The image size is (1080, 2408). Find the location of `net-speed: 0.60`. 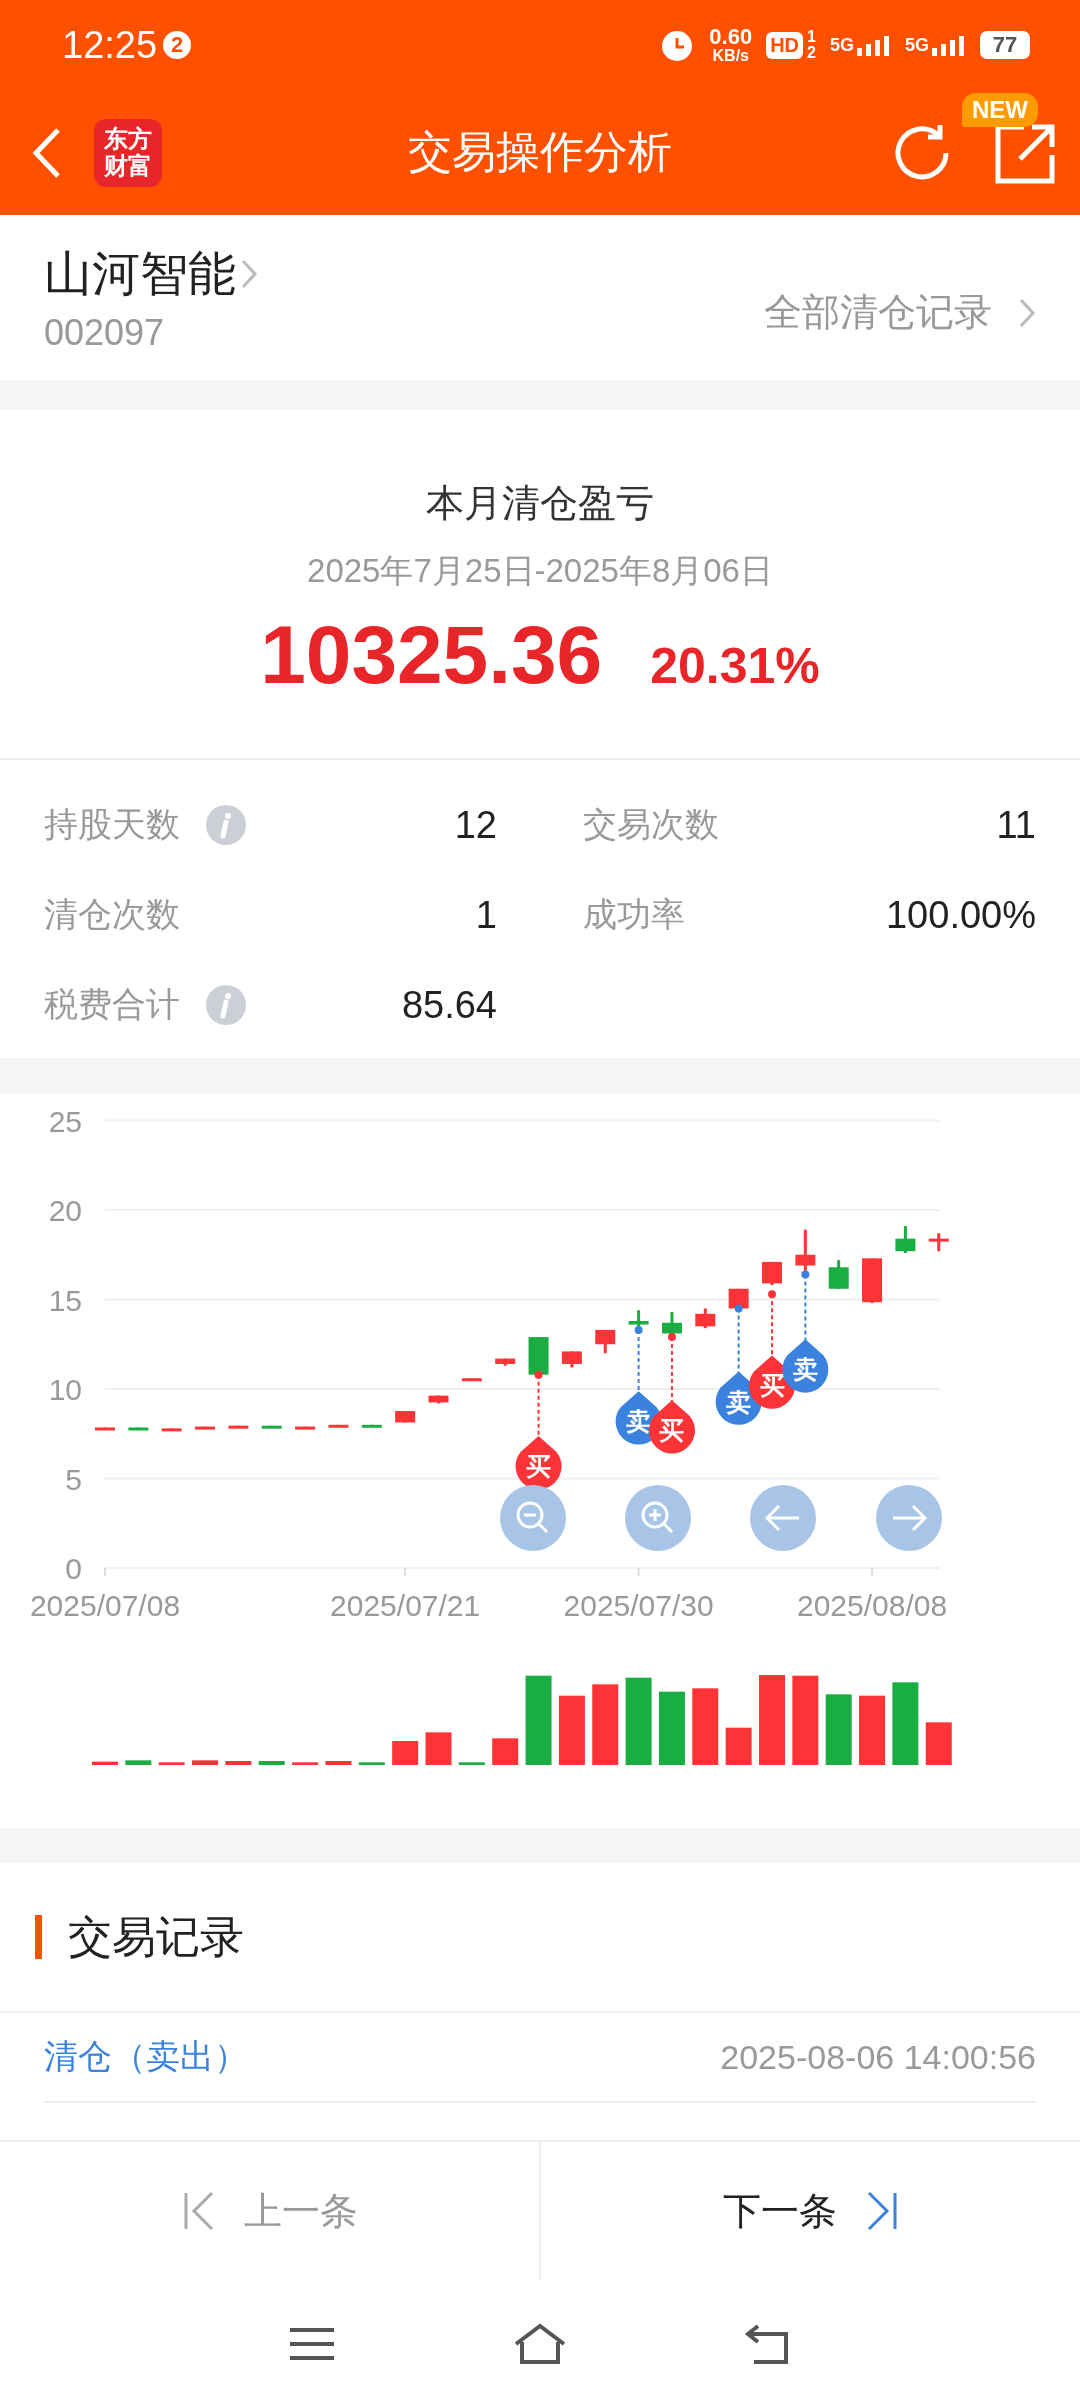

net-speed: 0.60 is located at coordinates (731, 37).